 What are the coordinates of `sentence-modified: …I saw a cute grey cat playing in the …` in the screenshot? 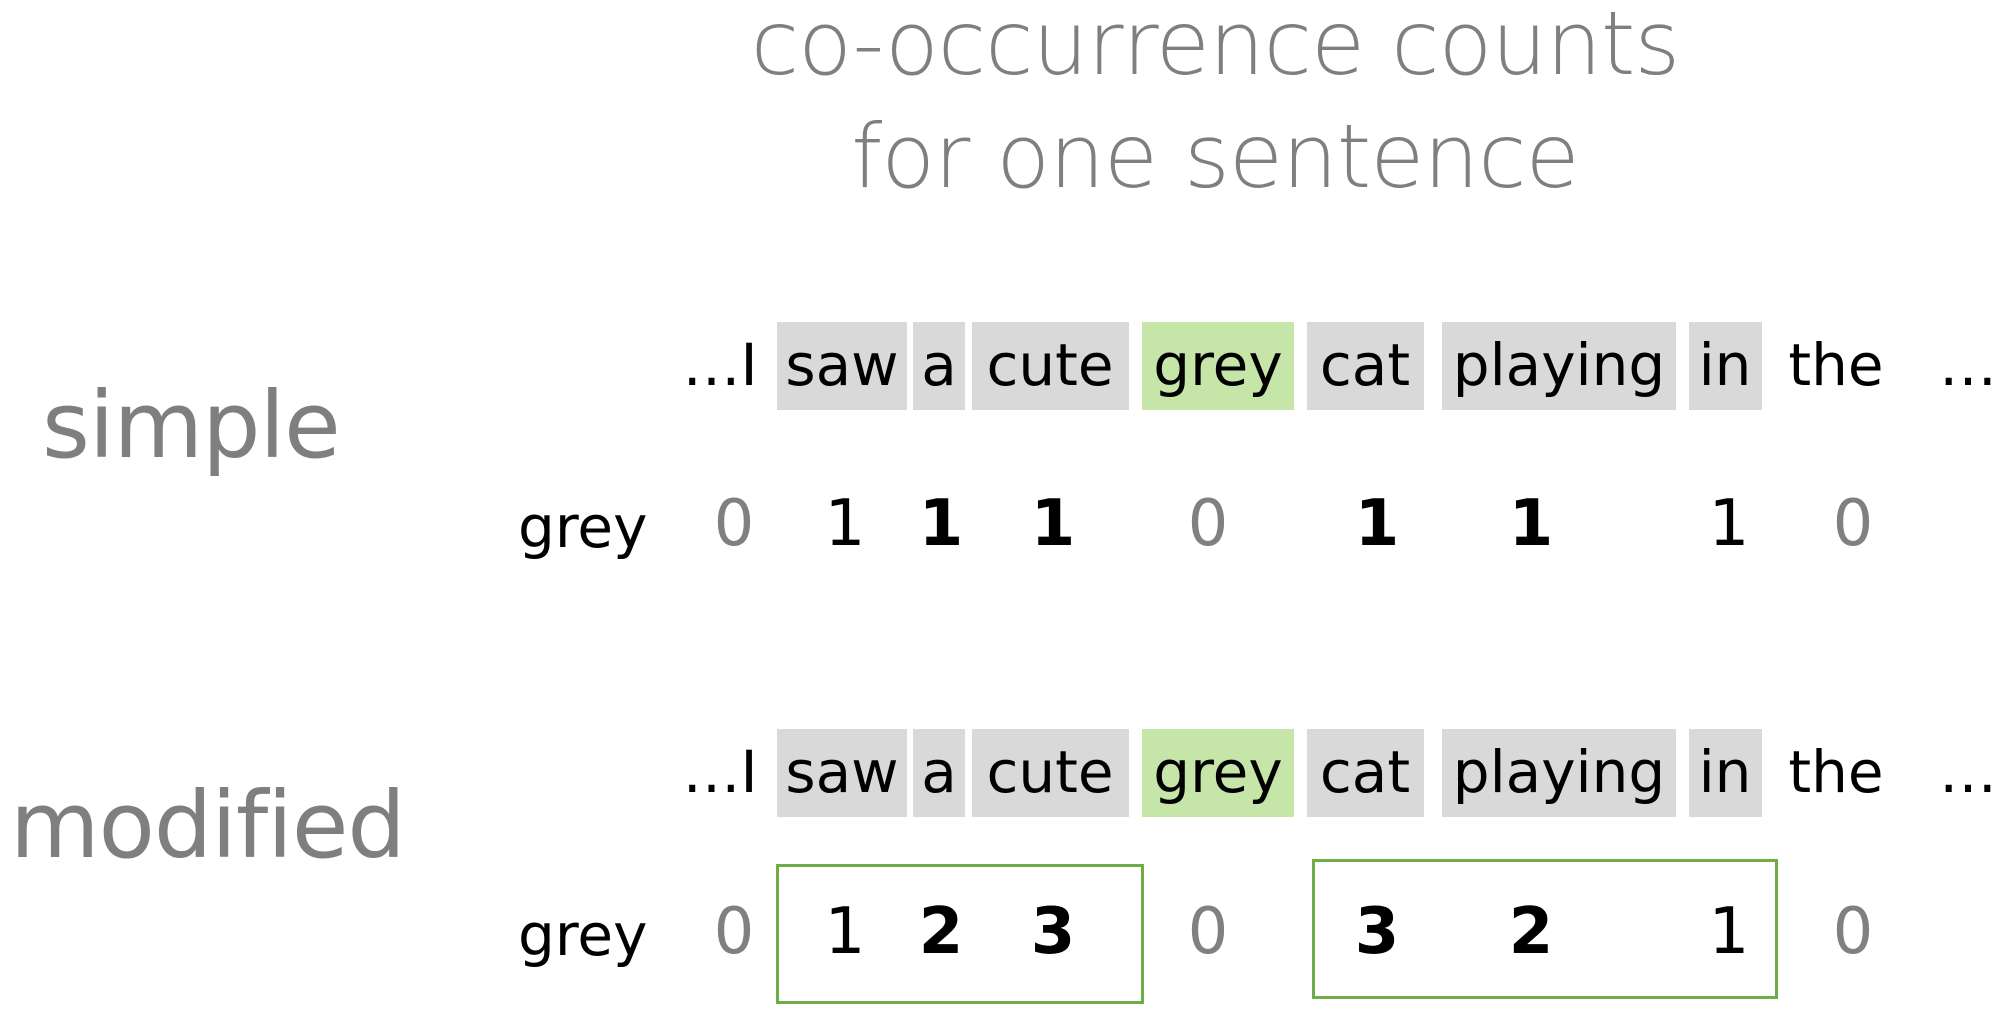 It's located at (1000, 779).